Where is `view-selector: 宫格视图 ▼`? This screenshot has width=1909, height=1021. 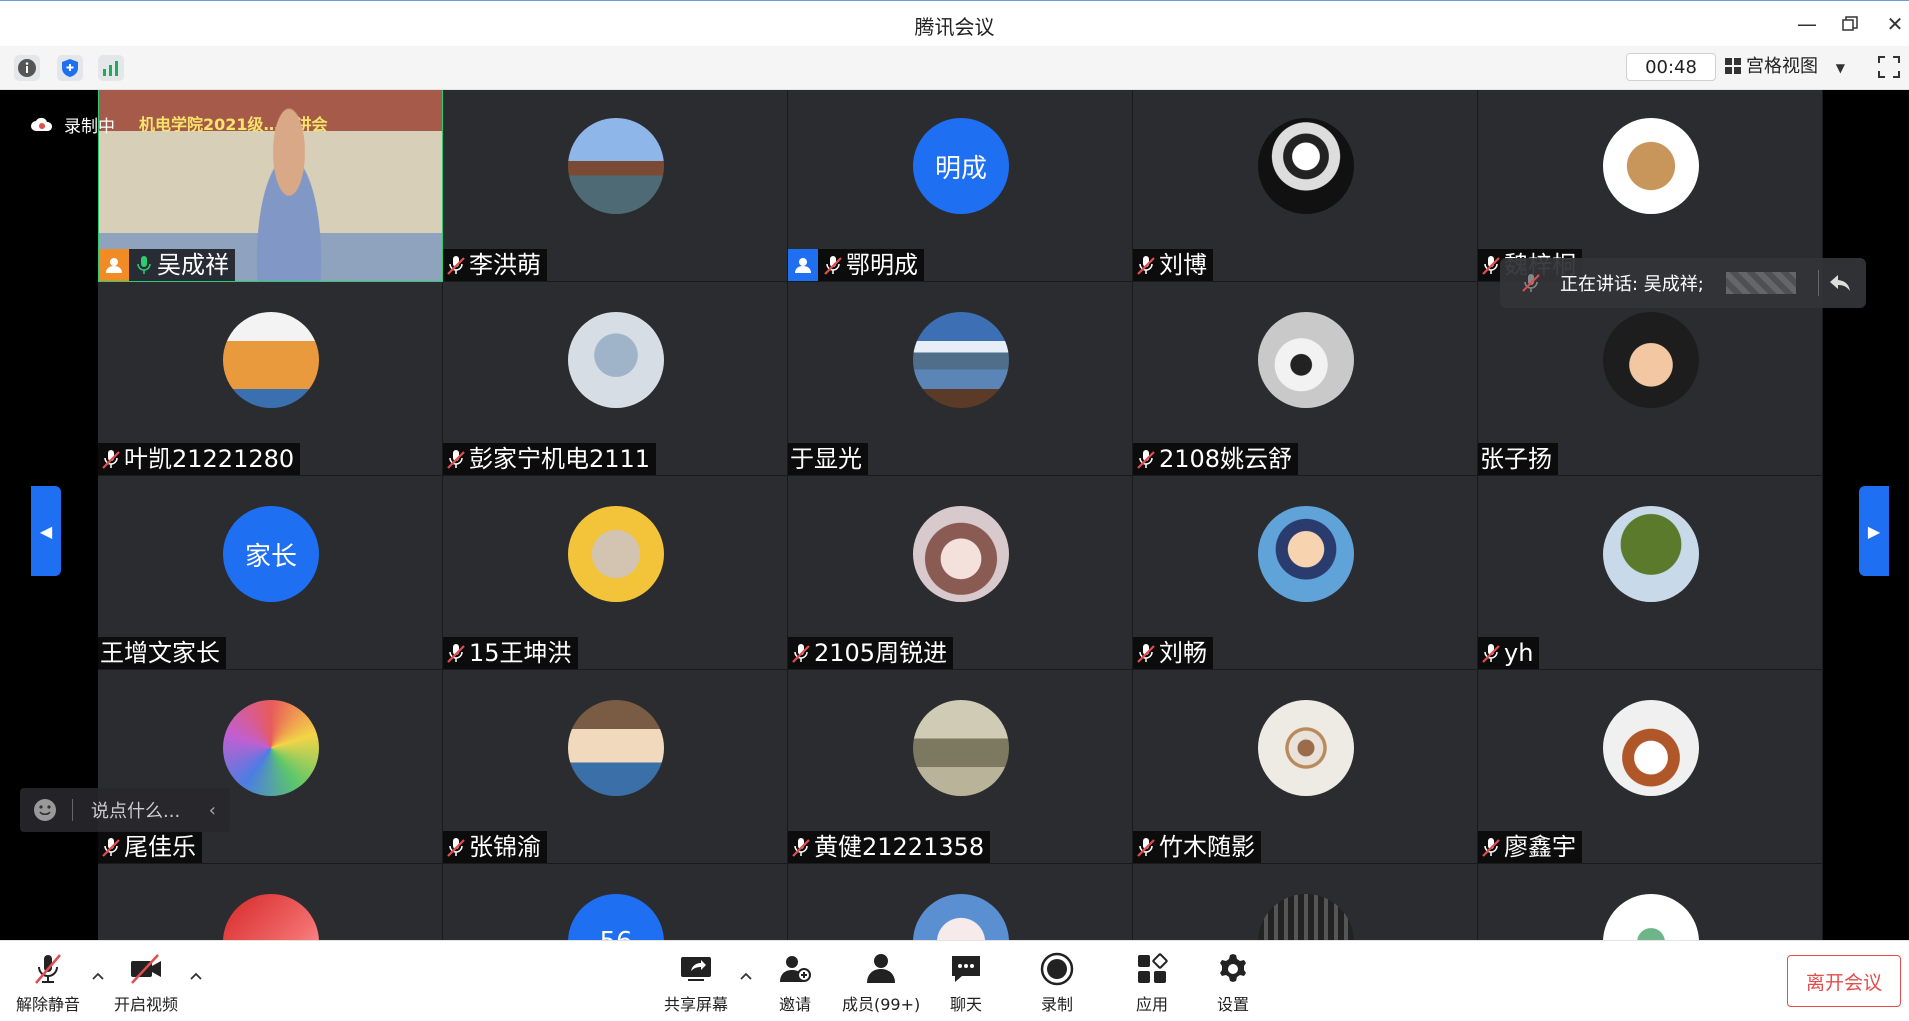
view-selector: 宫格视图 ▼ is located at coordinates (1787, 67).